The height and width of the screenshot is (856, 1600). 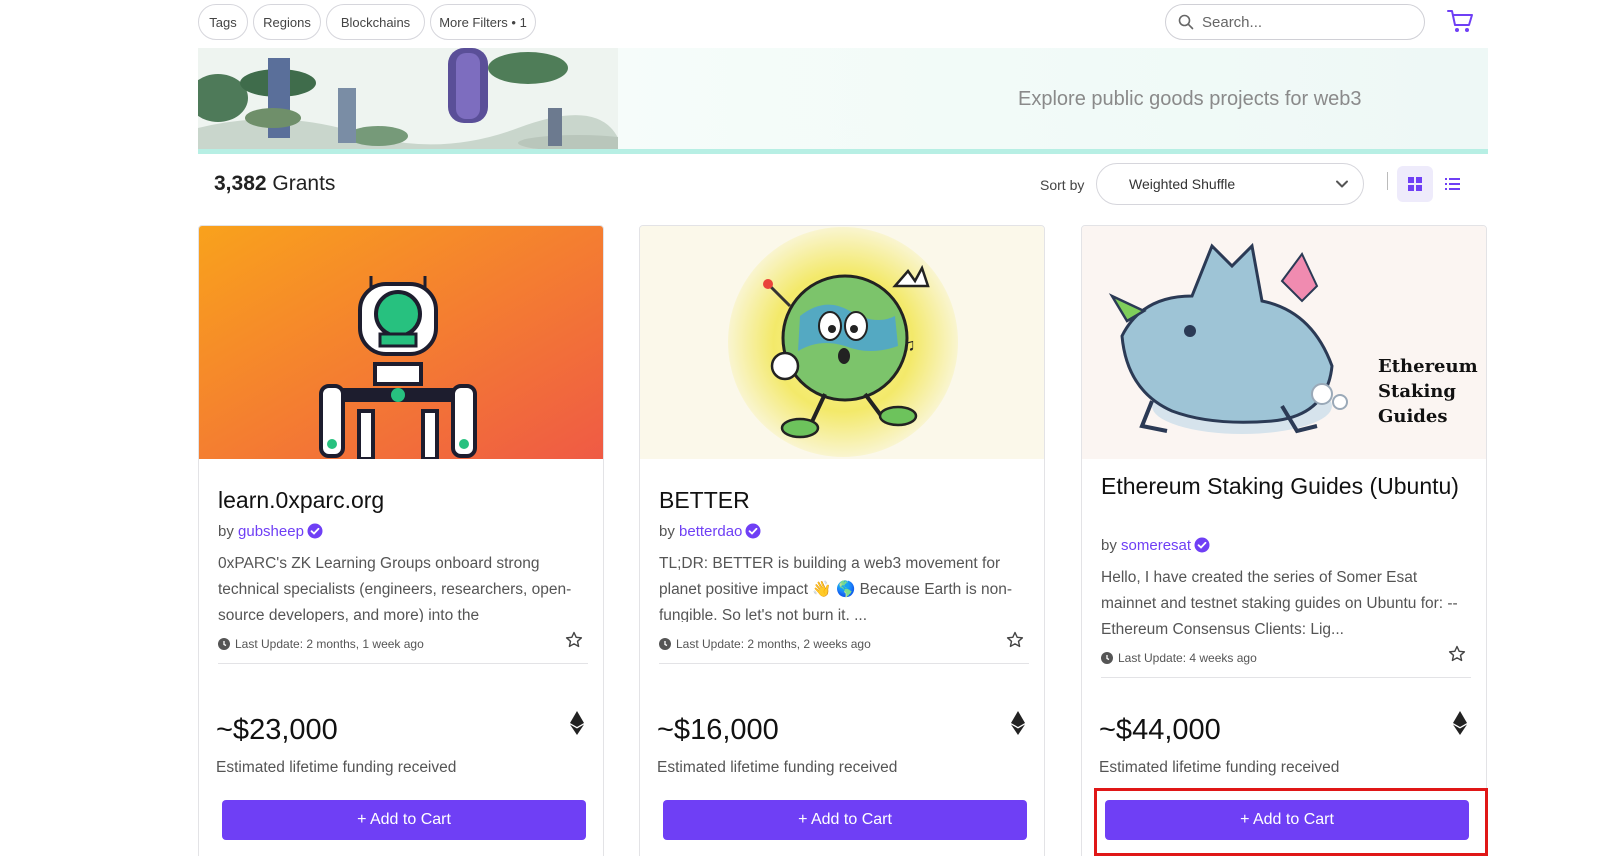 I want to click on search-icon, so click(x=1186, y=22).